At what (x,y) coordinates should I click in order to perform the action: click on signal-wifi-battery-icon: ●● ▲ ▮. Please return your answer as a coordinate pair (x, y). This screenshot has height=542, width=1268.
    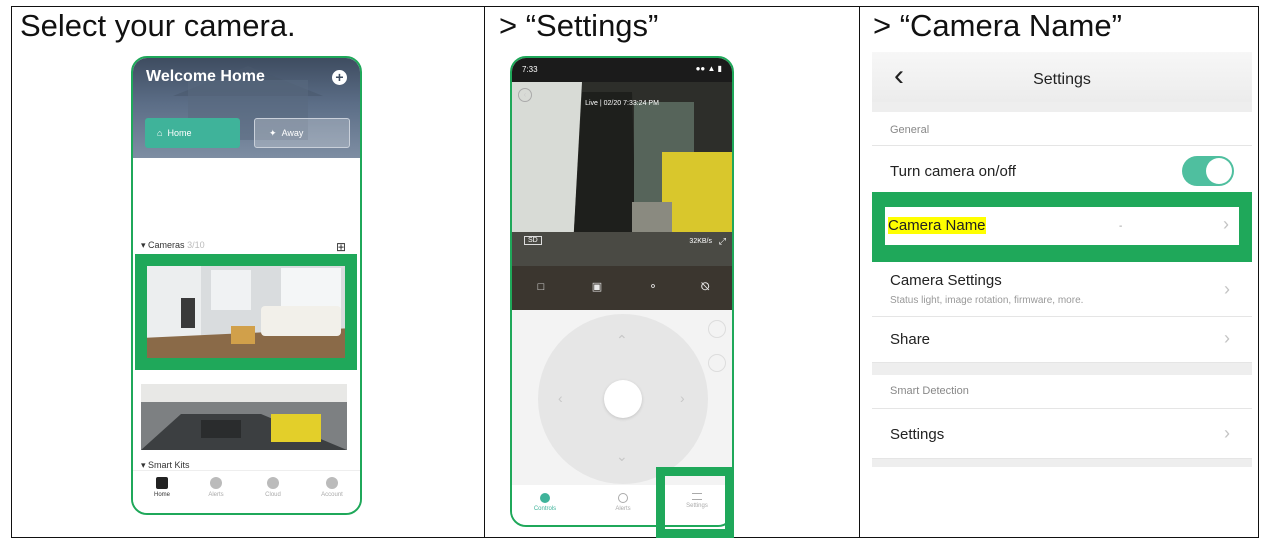
    Looking at the image, I should click on (708, 68).